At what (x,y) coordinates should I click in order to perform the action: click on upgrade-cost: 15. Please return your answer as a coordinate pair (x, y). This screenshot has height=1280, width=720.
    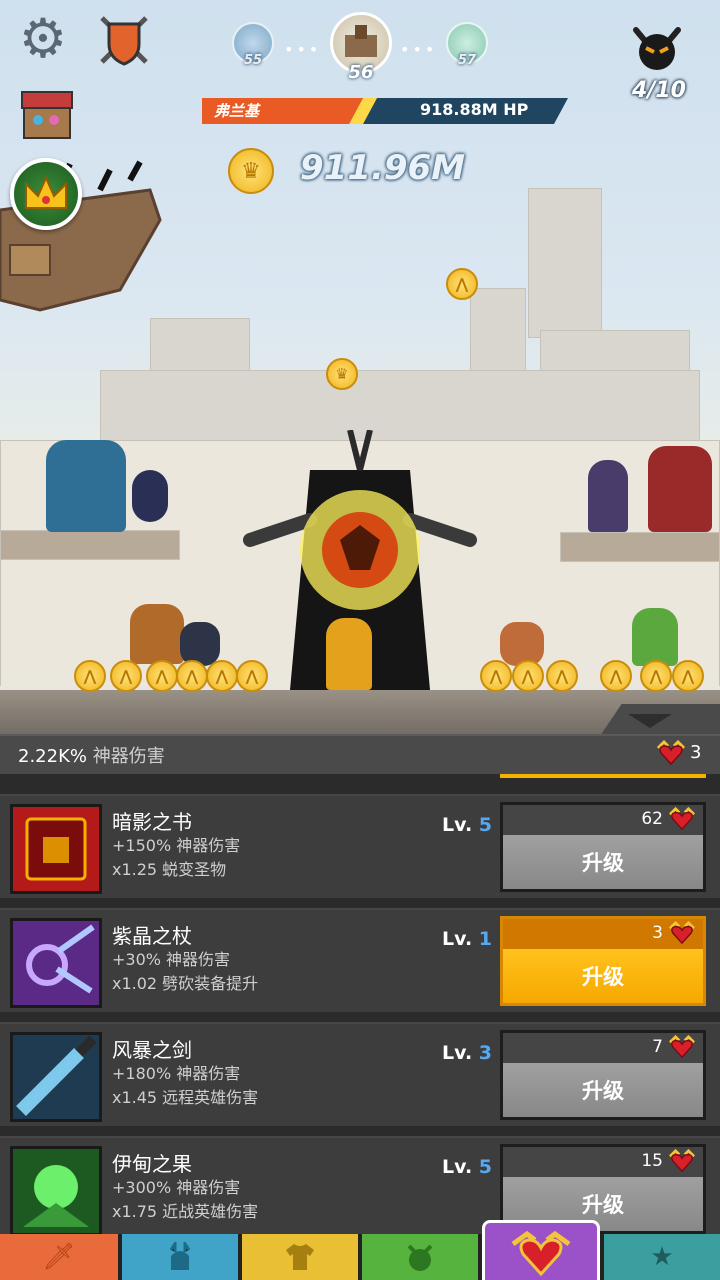
    Looking at the image, I should click on (652, 1161).